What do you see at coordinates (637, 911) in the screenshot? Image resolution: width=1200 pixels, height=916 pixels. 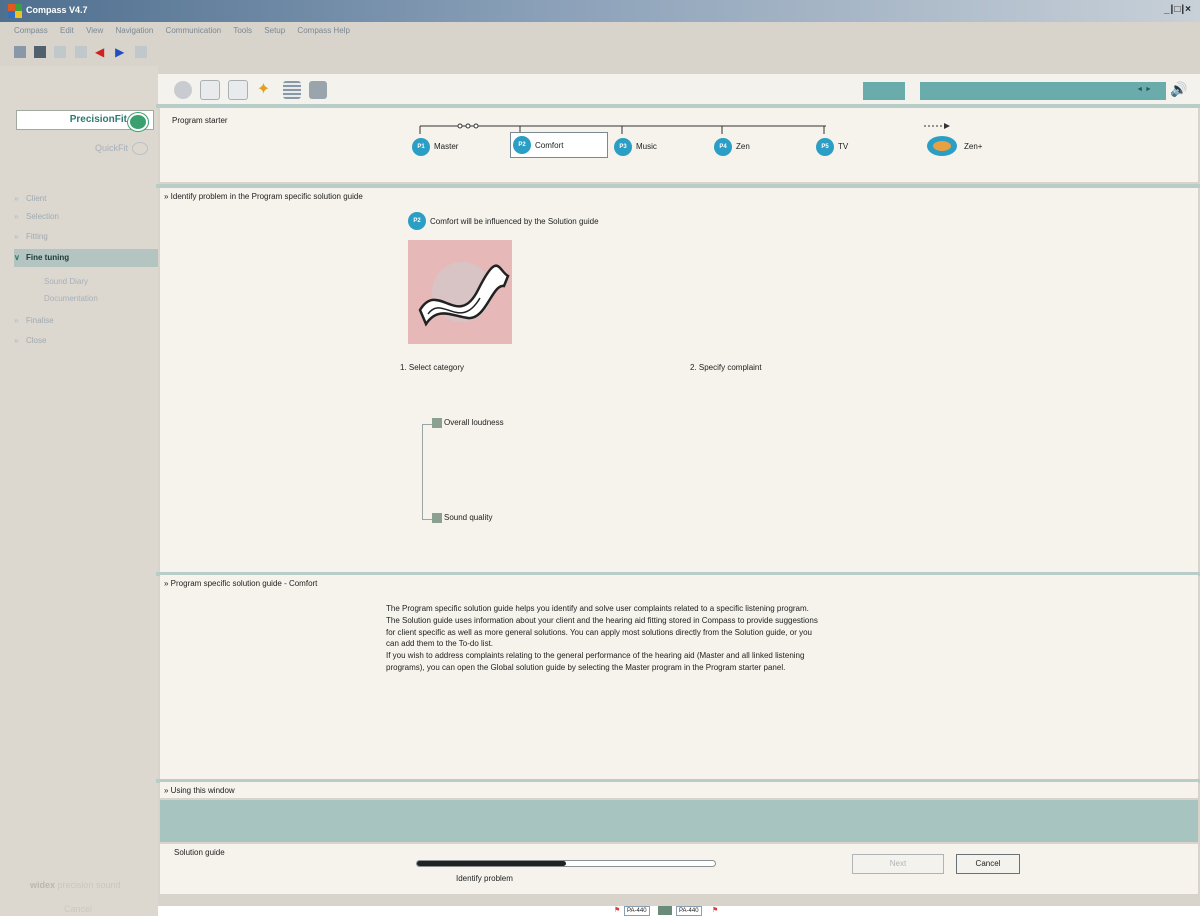 I see `left-aid-label: PA-440` at bounding box center [637, 911].